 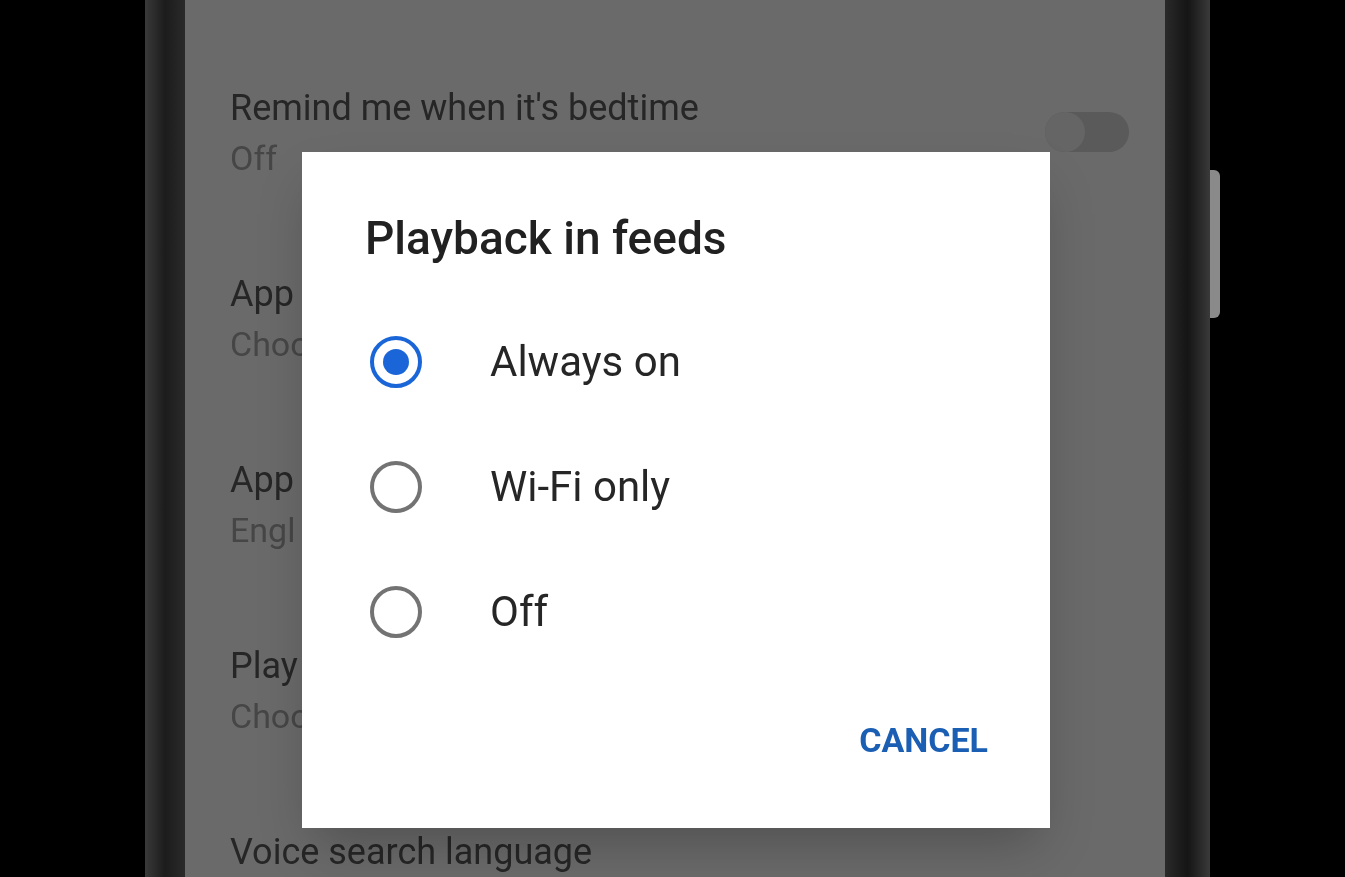 I want to click on toggle-switch, so click(x=1087, y=132).